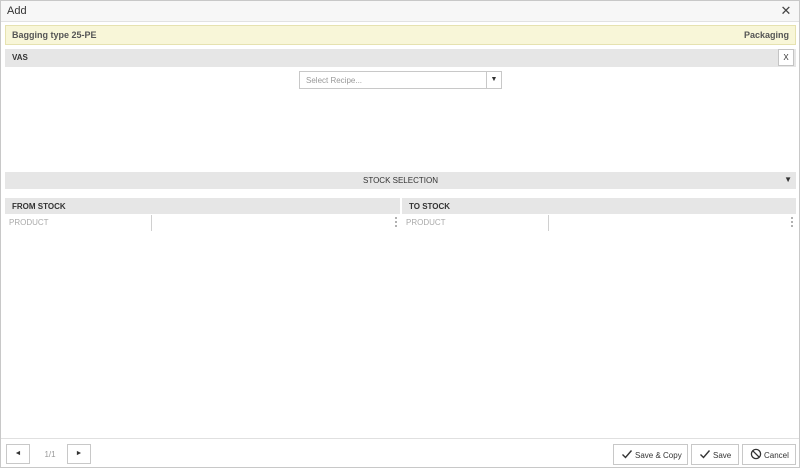  What do you see at coordinates (493, 80) in the screenshot?
I see `chevron-down-icon: ▼` at bounding box center [493, 80].